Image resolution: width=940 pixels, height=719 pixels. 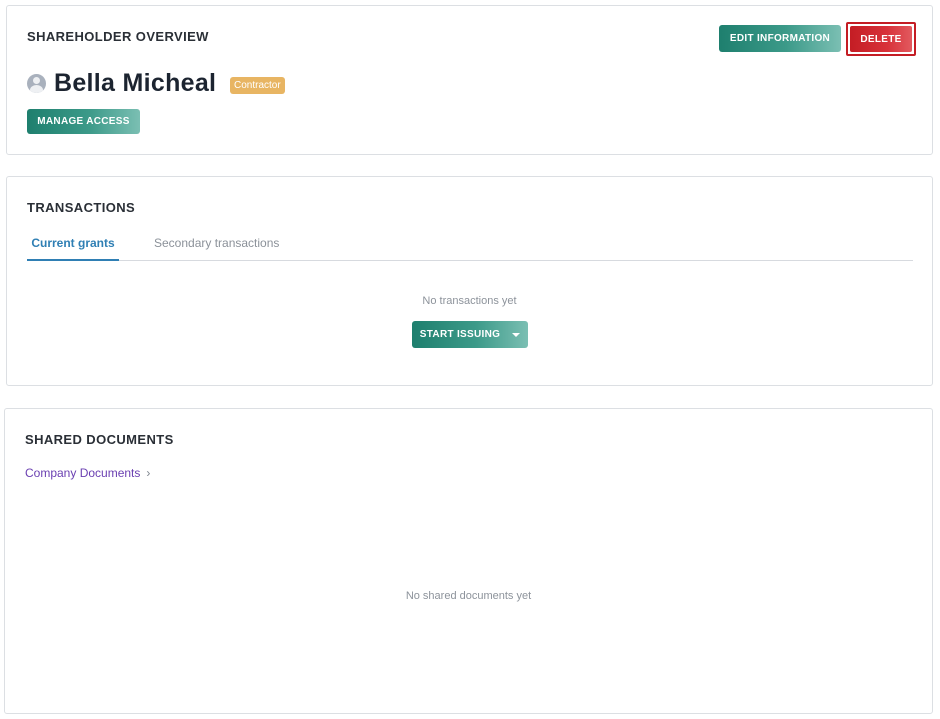 What do you see at coordinates (83, 473) in the screenshot?
I see `company-documents-label: Company Documents` at bounding box center [83, 473].